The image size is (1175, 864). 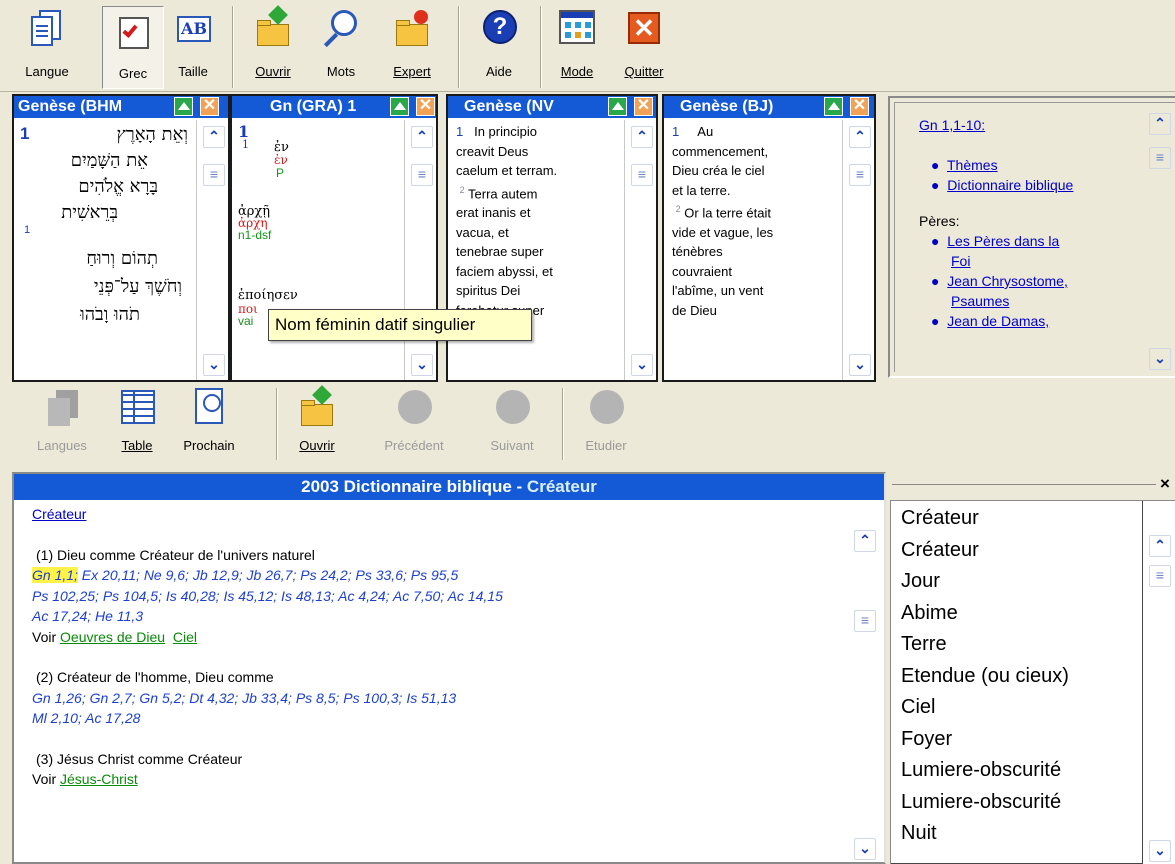 I want to click on pane-gra-close-button: ✕, so click(x=425, y=106).